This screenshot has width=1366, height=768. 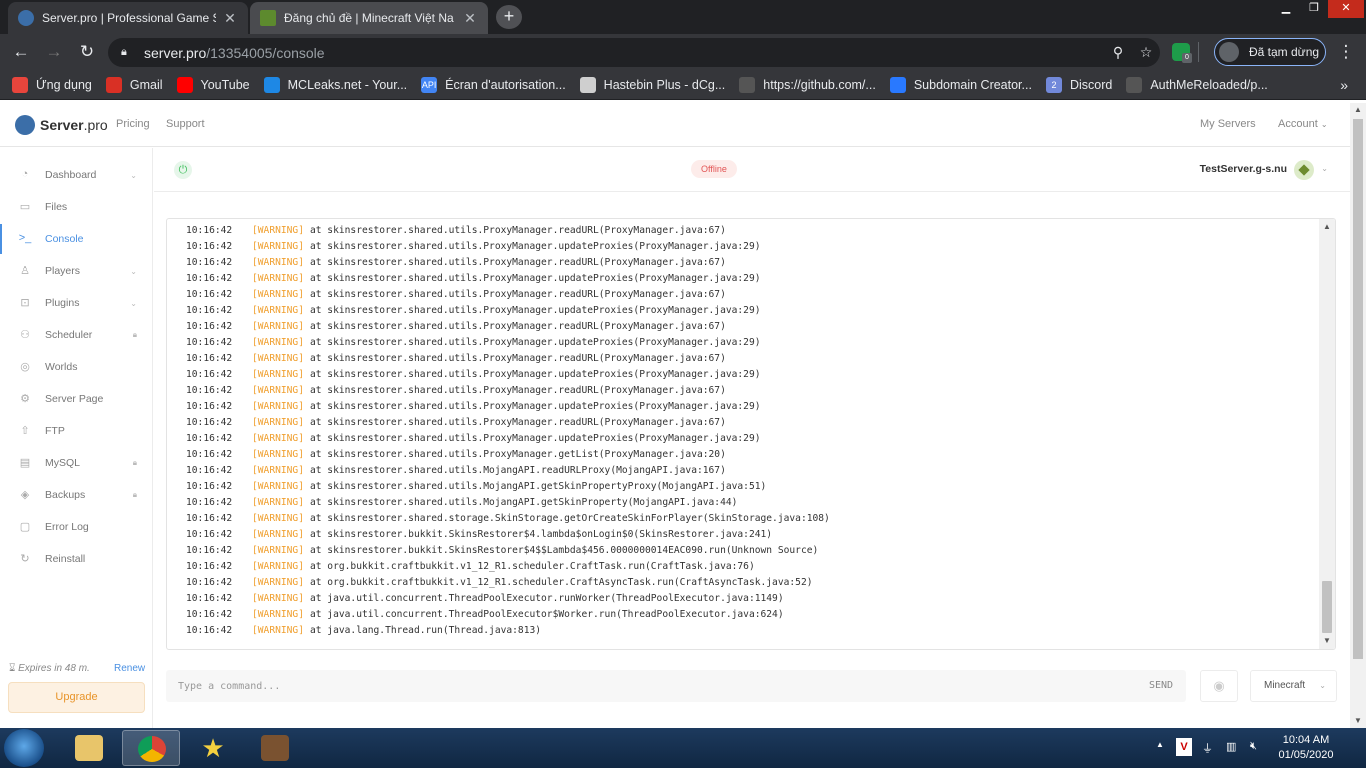 What do you see at coordinates (213, 84) in the screenshot?
I see `bookmark-item: YouTube` at bounding box center [213, 84].